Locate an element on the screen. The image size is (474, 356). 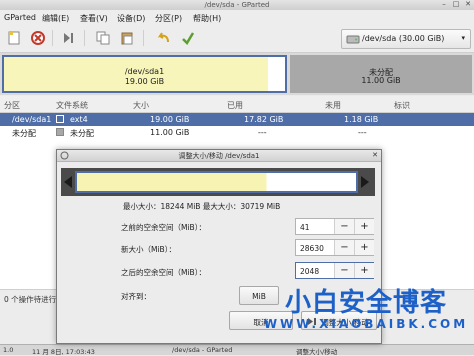
new-size-spinner: 28630 − + is located at coordinates (334, 247).